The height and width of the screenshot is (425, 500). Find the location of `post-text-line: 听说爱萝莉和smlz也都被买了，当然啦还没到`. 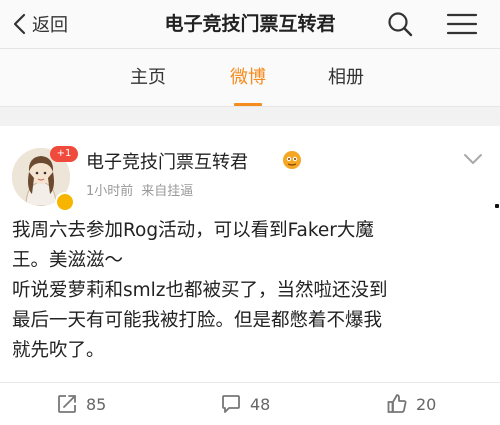

post-text-line: 听说爱萝莉和smlz也都被买了，当然啦还没到 is located at coordinates (200, 290).